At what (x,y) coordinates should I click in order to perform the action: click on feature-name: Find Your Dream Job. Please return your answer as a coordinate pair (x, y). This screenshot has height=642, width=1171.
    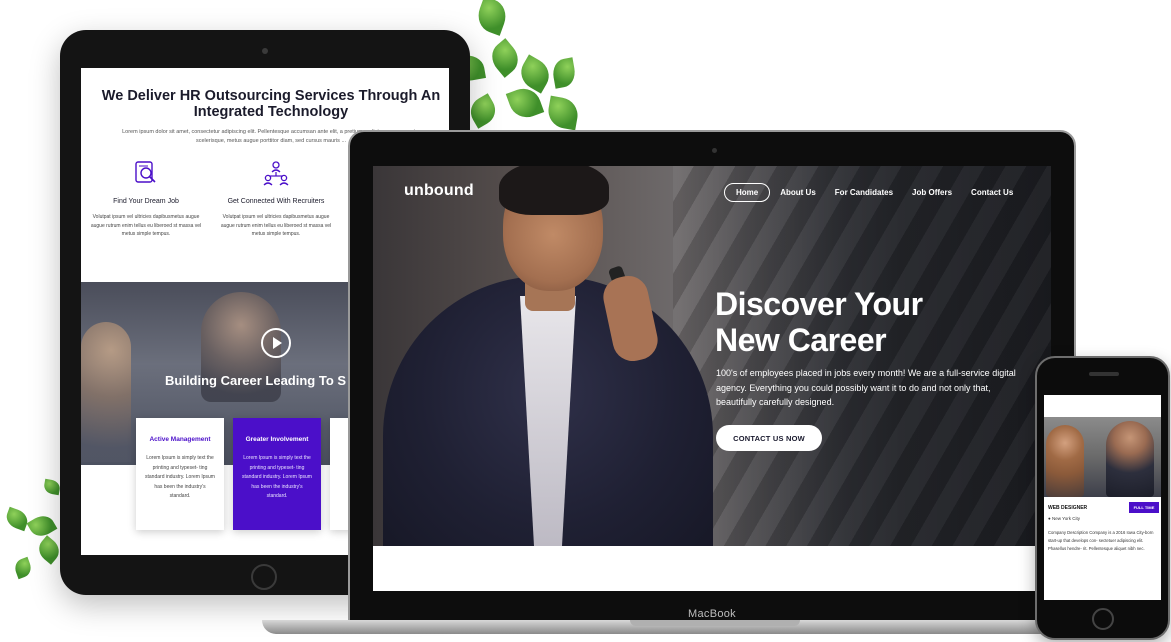
    Looking at the image, I should click on (146, 201).